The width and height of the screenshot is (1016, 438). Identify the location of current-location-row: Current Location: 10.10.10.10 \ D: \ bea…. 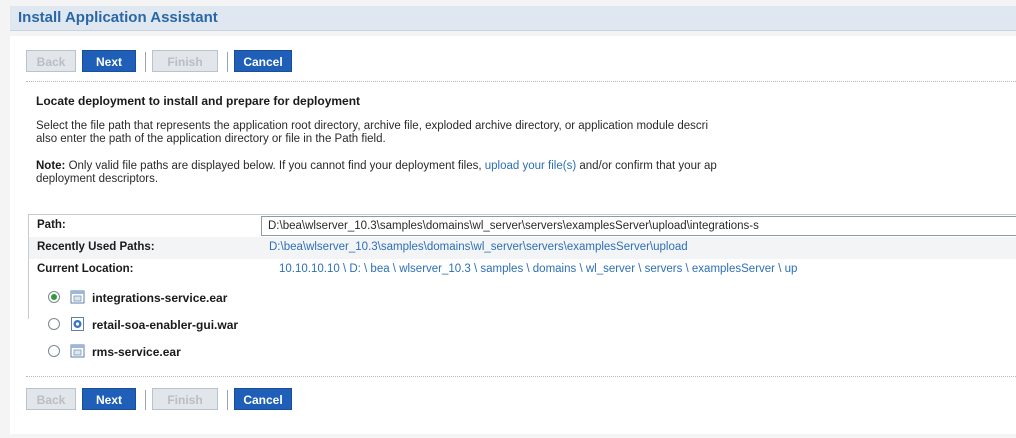
(522, 270).